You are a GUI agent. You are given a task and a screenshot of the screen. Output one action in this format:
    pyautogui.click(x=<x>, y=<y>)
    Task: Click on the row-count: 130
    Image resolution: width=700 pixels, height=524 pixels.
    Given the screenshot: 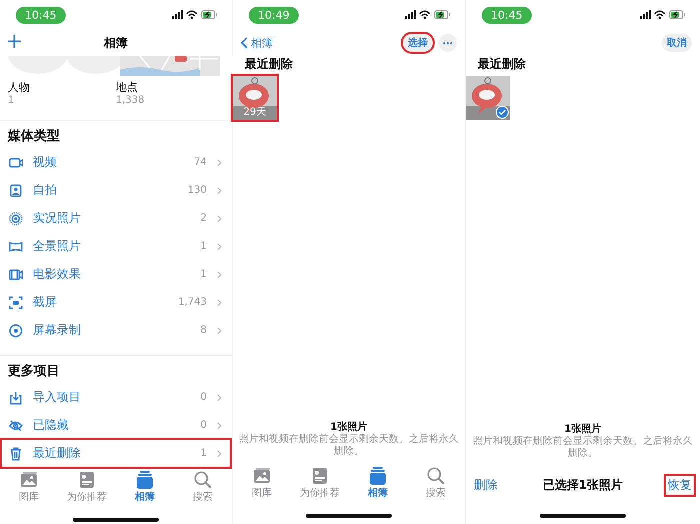 What is the action you would take?
    pyautogui.click(x=197, y=190)
    